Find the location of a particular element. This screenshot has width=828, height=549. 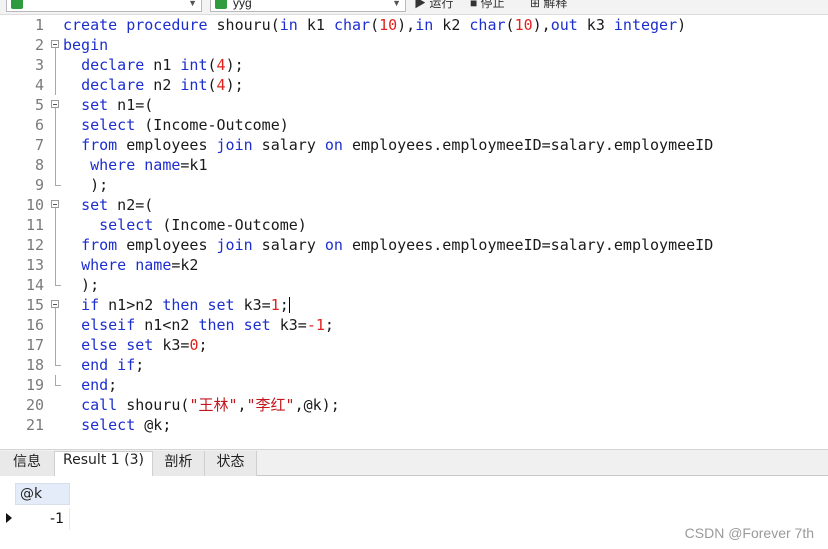

explain-button: ⊞ 解释 is located at coordinates (548, 5).